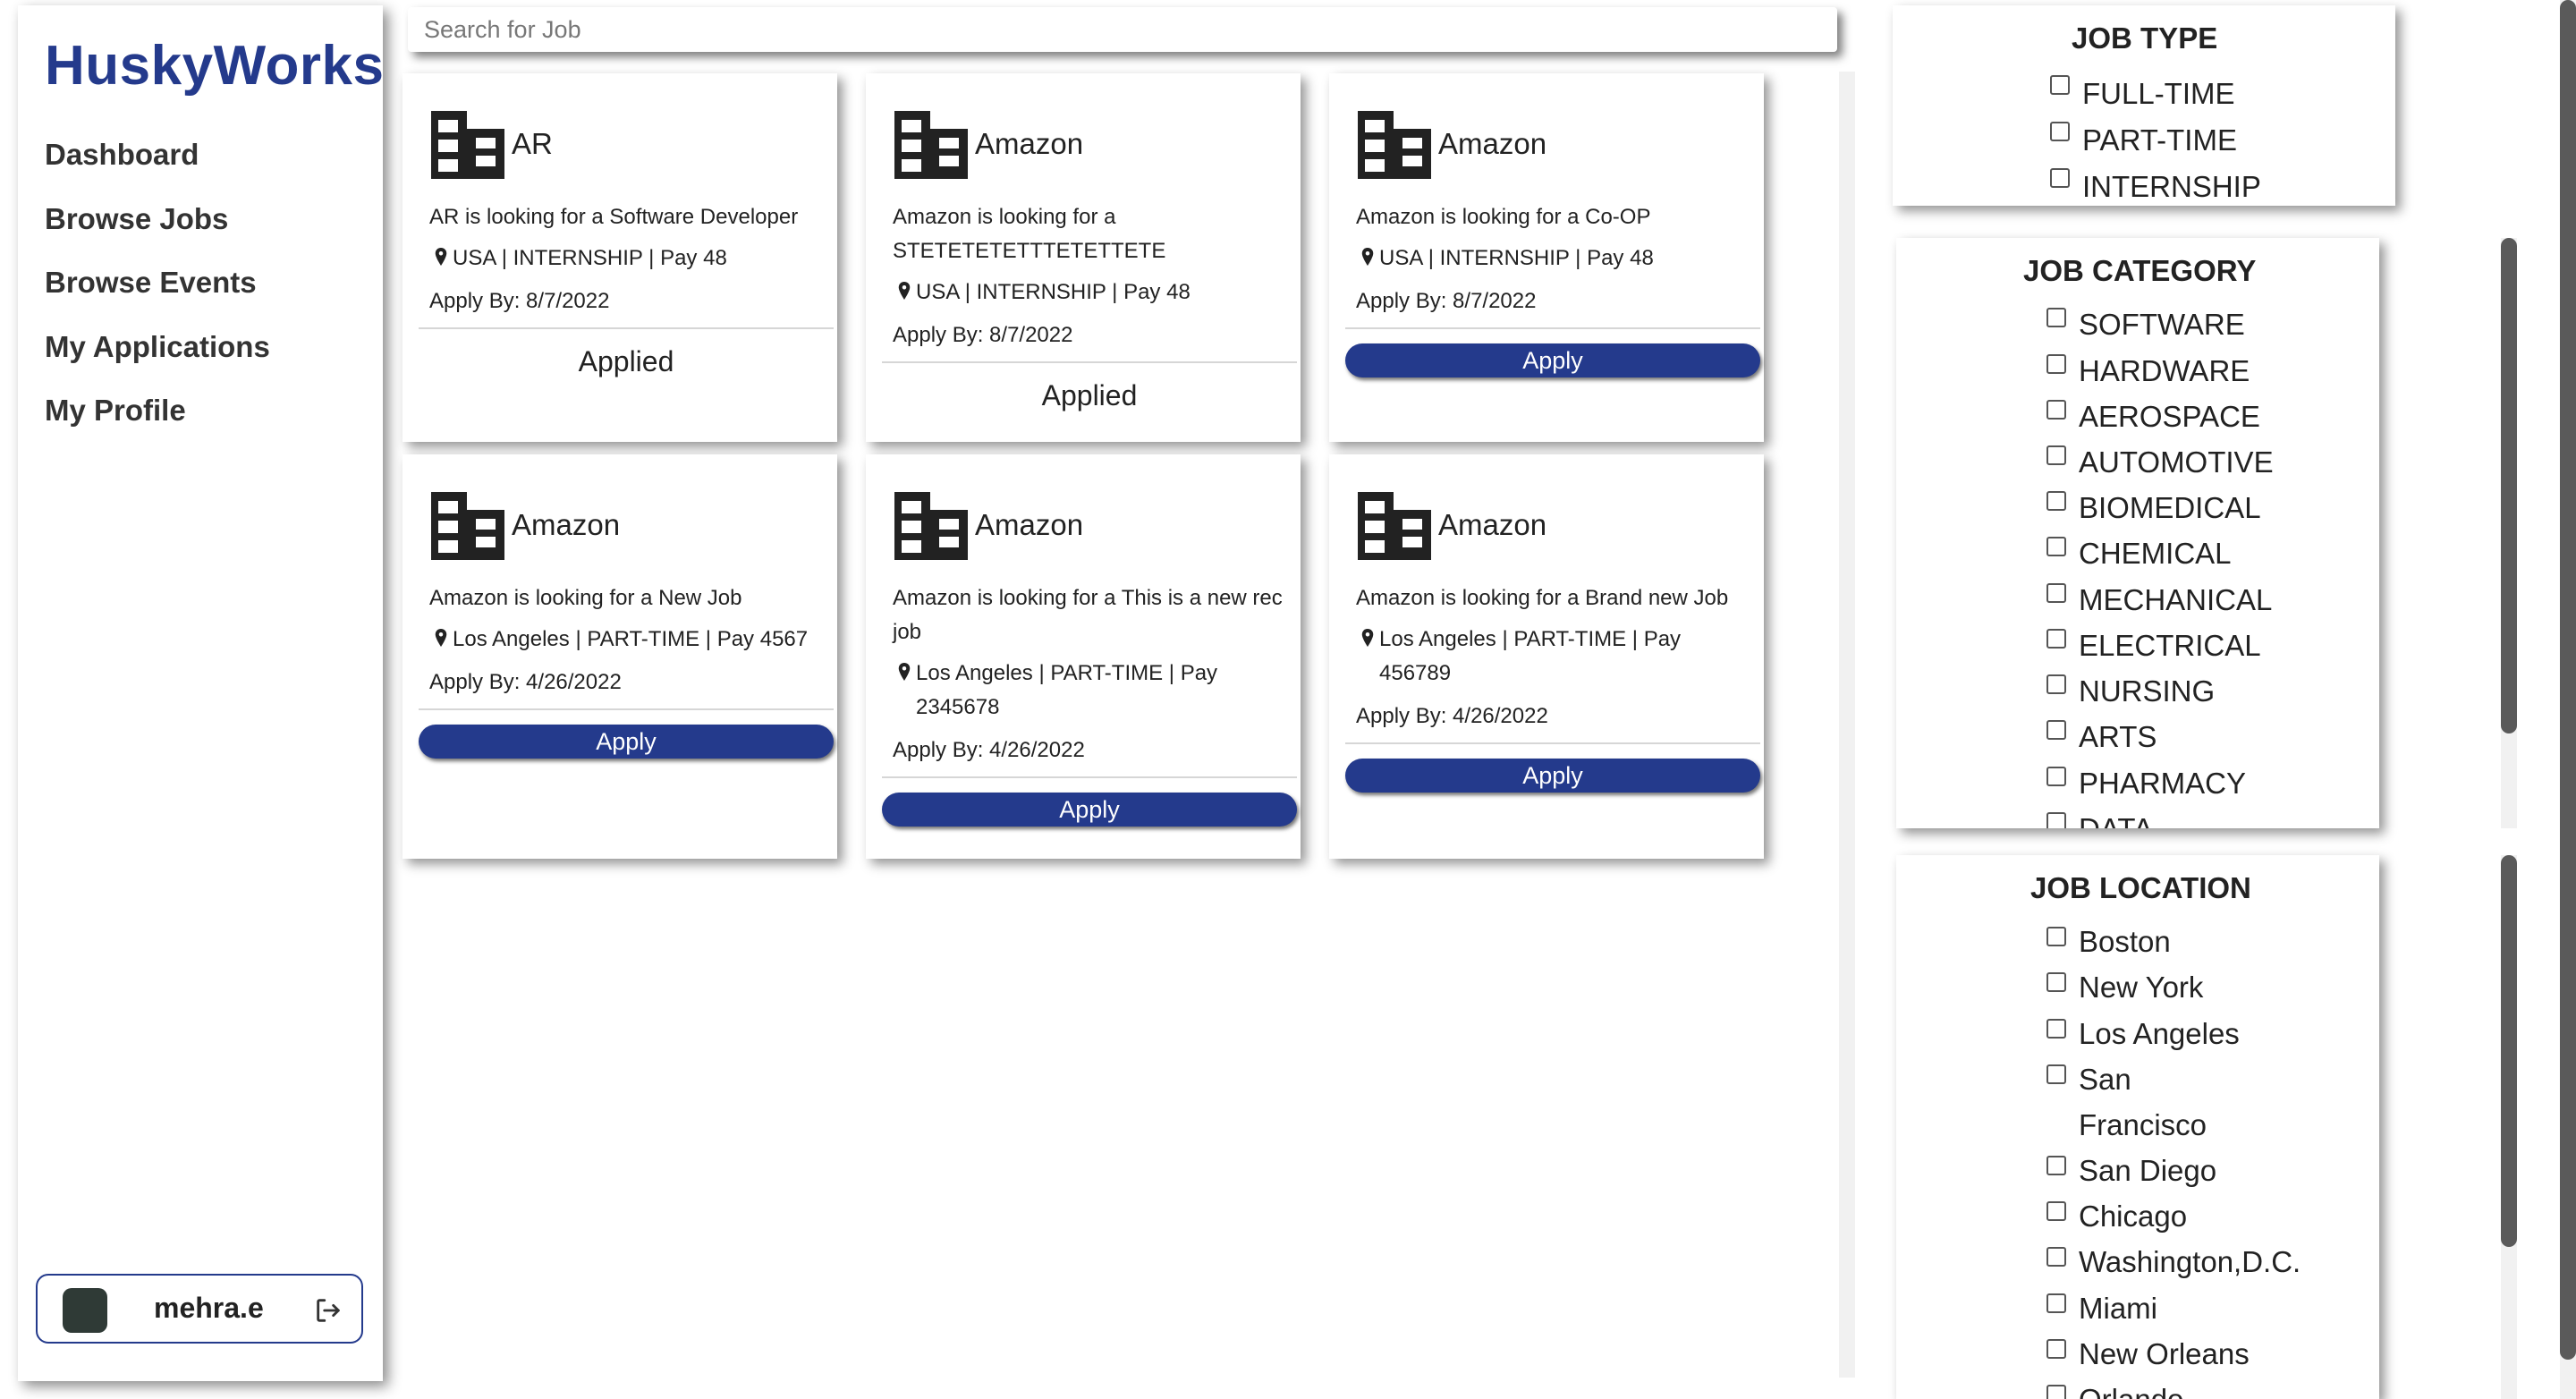  Describe the element at coordinates (626, 361) in the screenshot. I see `applied-status: Applied` at that location.